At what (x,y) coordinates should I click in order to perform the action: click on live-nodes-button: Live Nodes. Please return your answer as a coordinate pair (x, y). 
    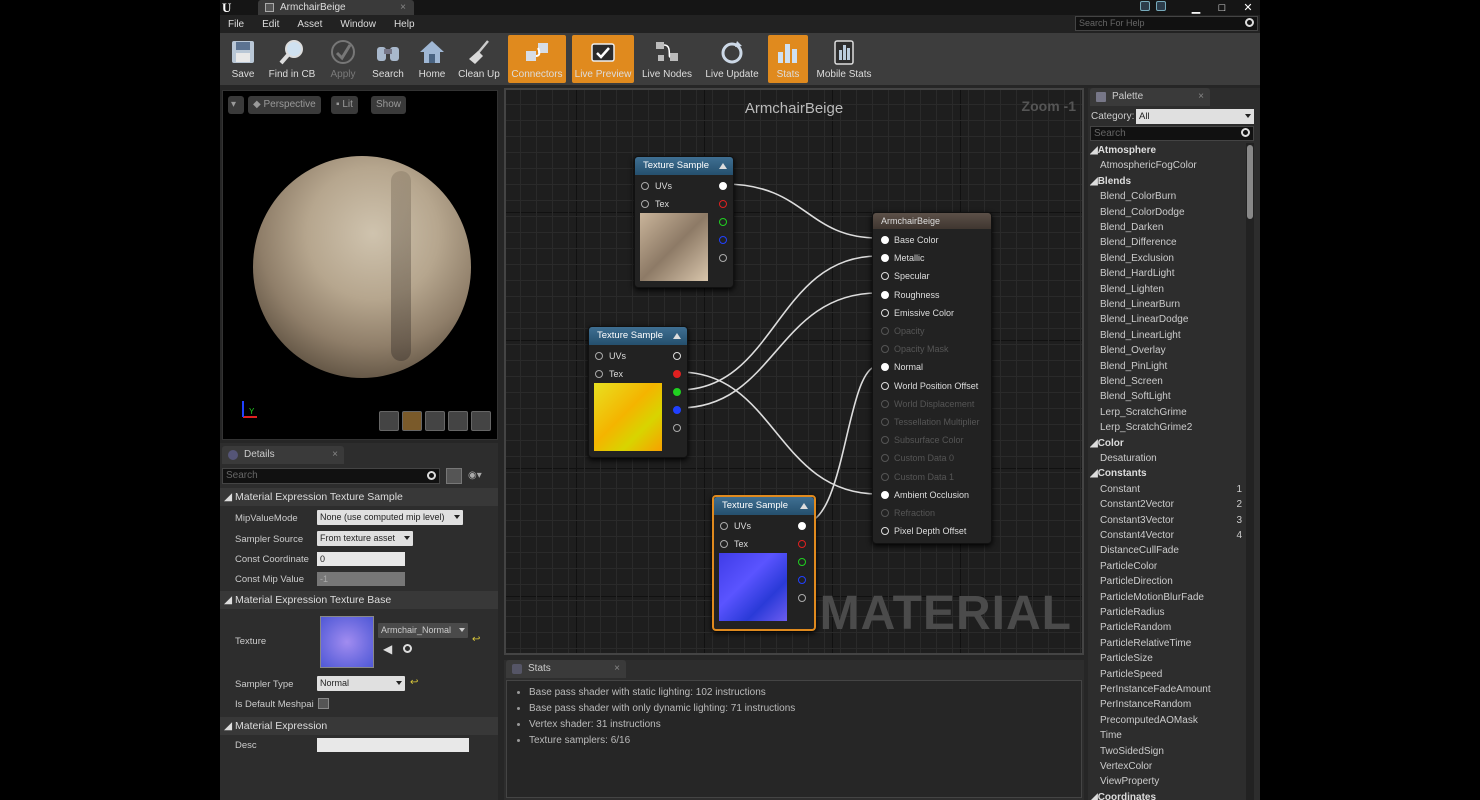
    Looking at the image, I should click on (667, 59).